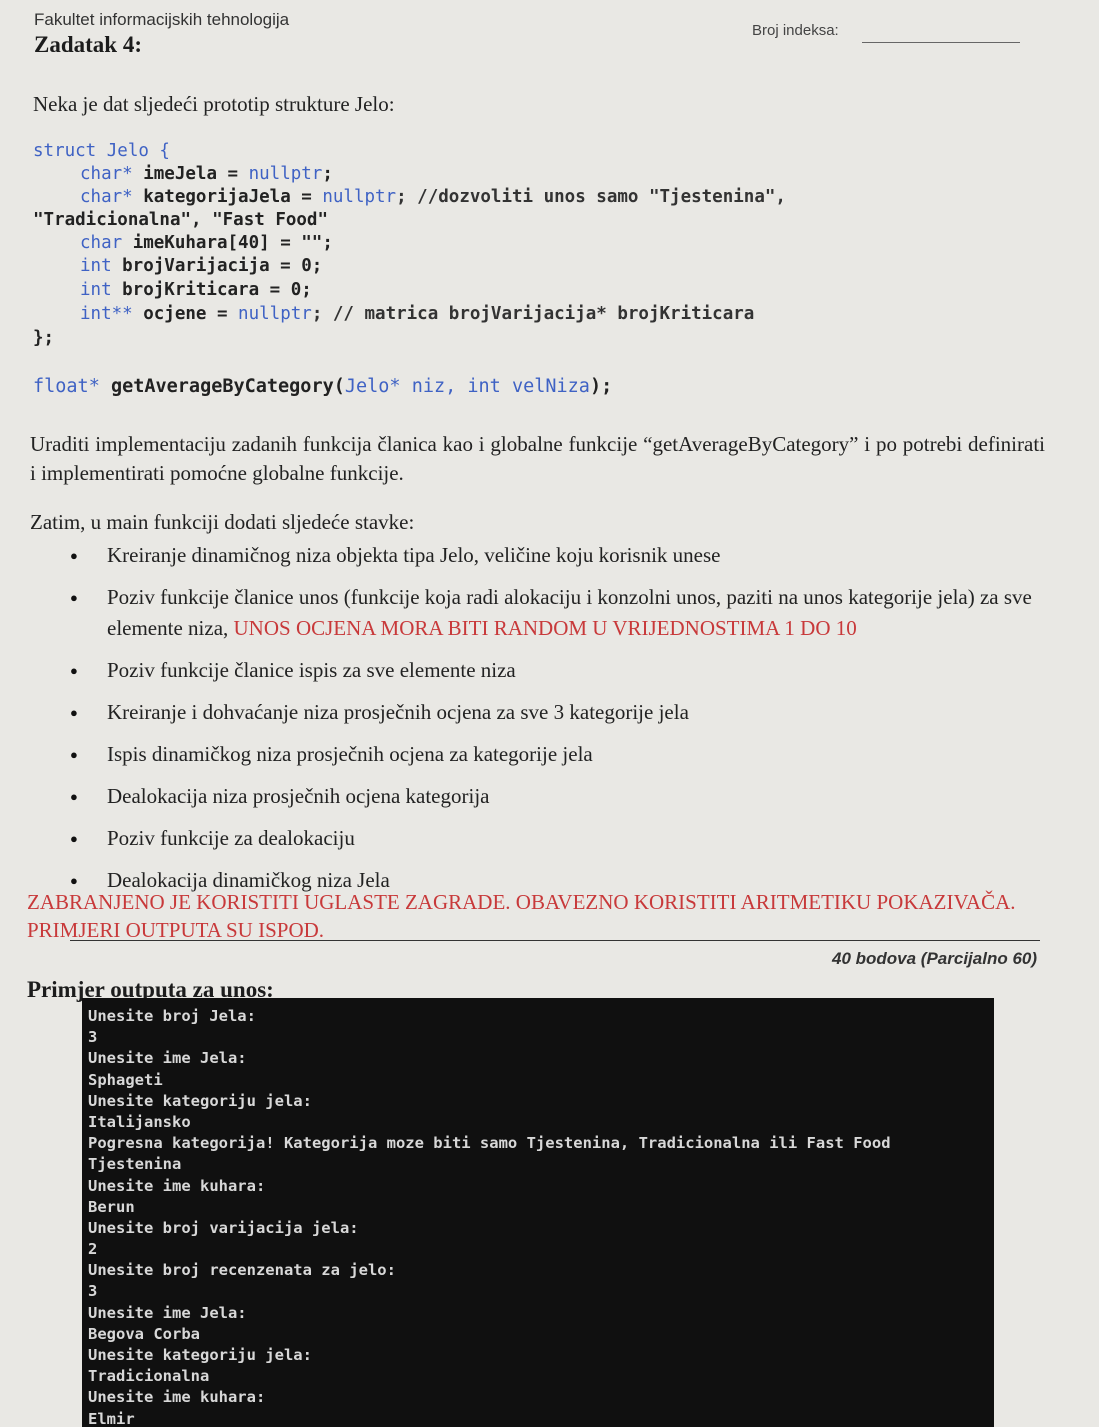 The image size is (1099, 1427). What do you see at coordinates (88, 44) in the screenshot?
I see `task-title: Zadatak 4:` at bounding box center [88, 44].